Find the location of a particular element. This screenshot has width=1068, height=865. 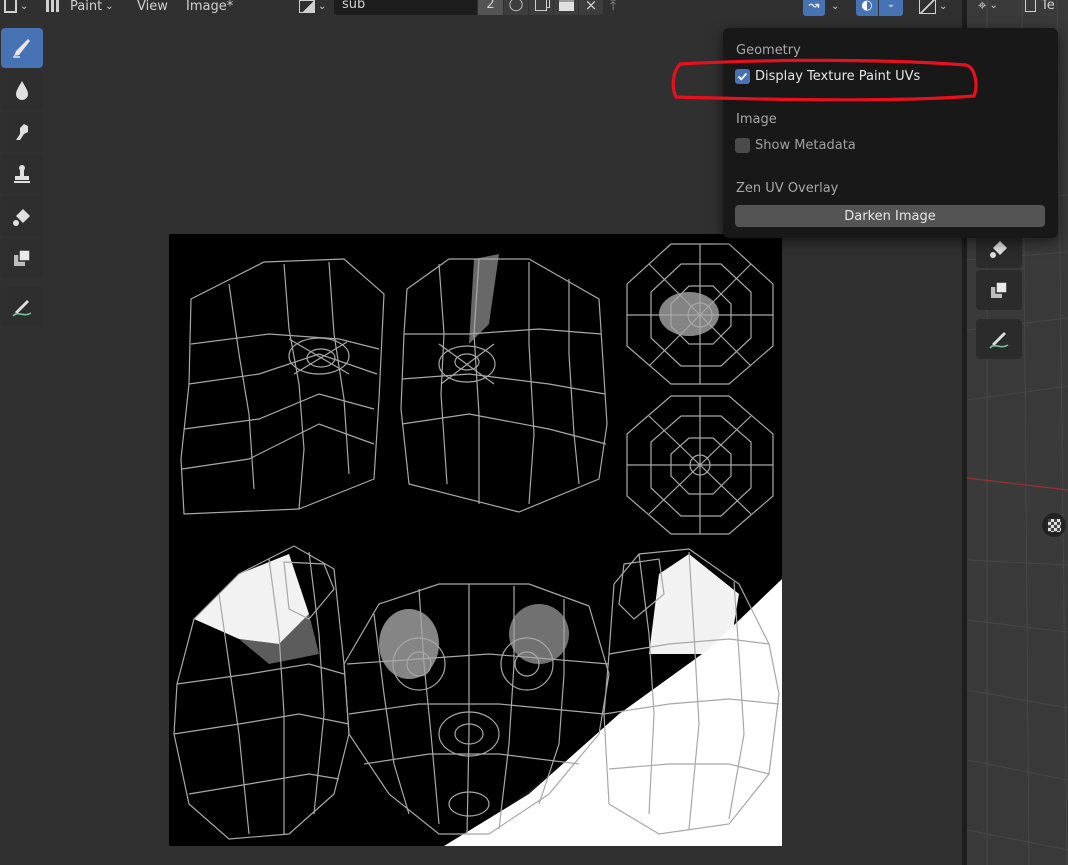

image-heading: Image is located at coordinates (756, 119).